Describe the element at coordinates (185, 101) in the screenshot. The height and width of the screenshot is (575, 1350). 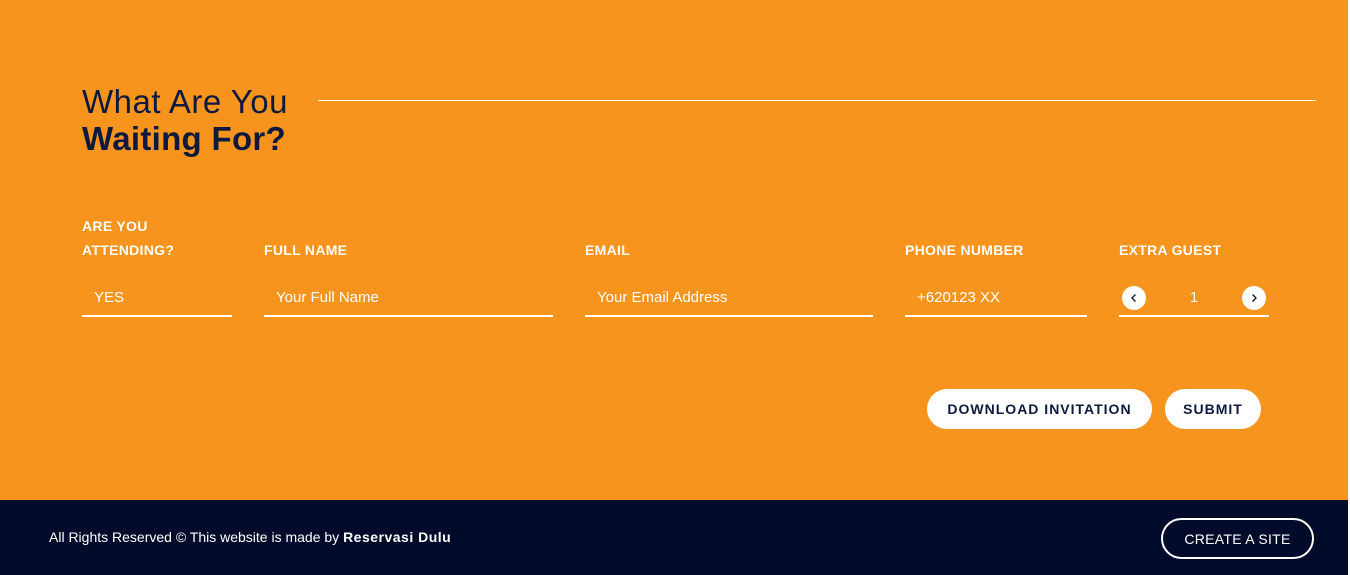
I see `heading-line-1: What Are You` at that location.